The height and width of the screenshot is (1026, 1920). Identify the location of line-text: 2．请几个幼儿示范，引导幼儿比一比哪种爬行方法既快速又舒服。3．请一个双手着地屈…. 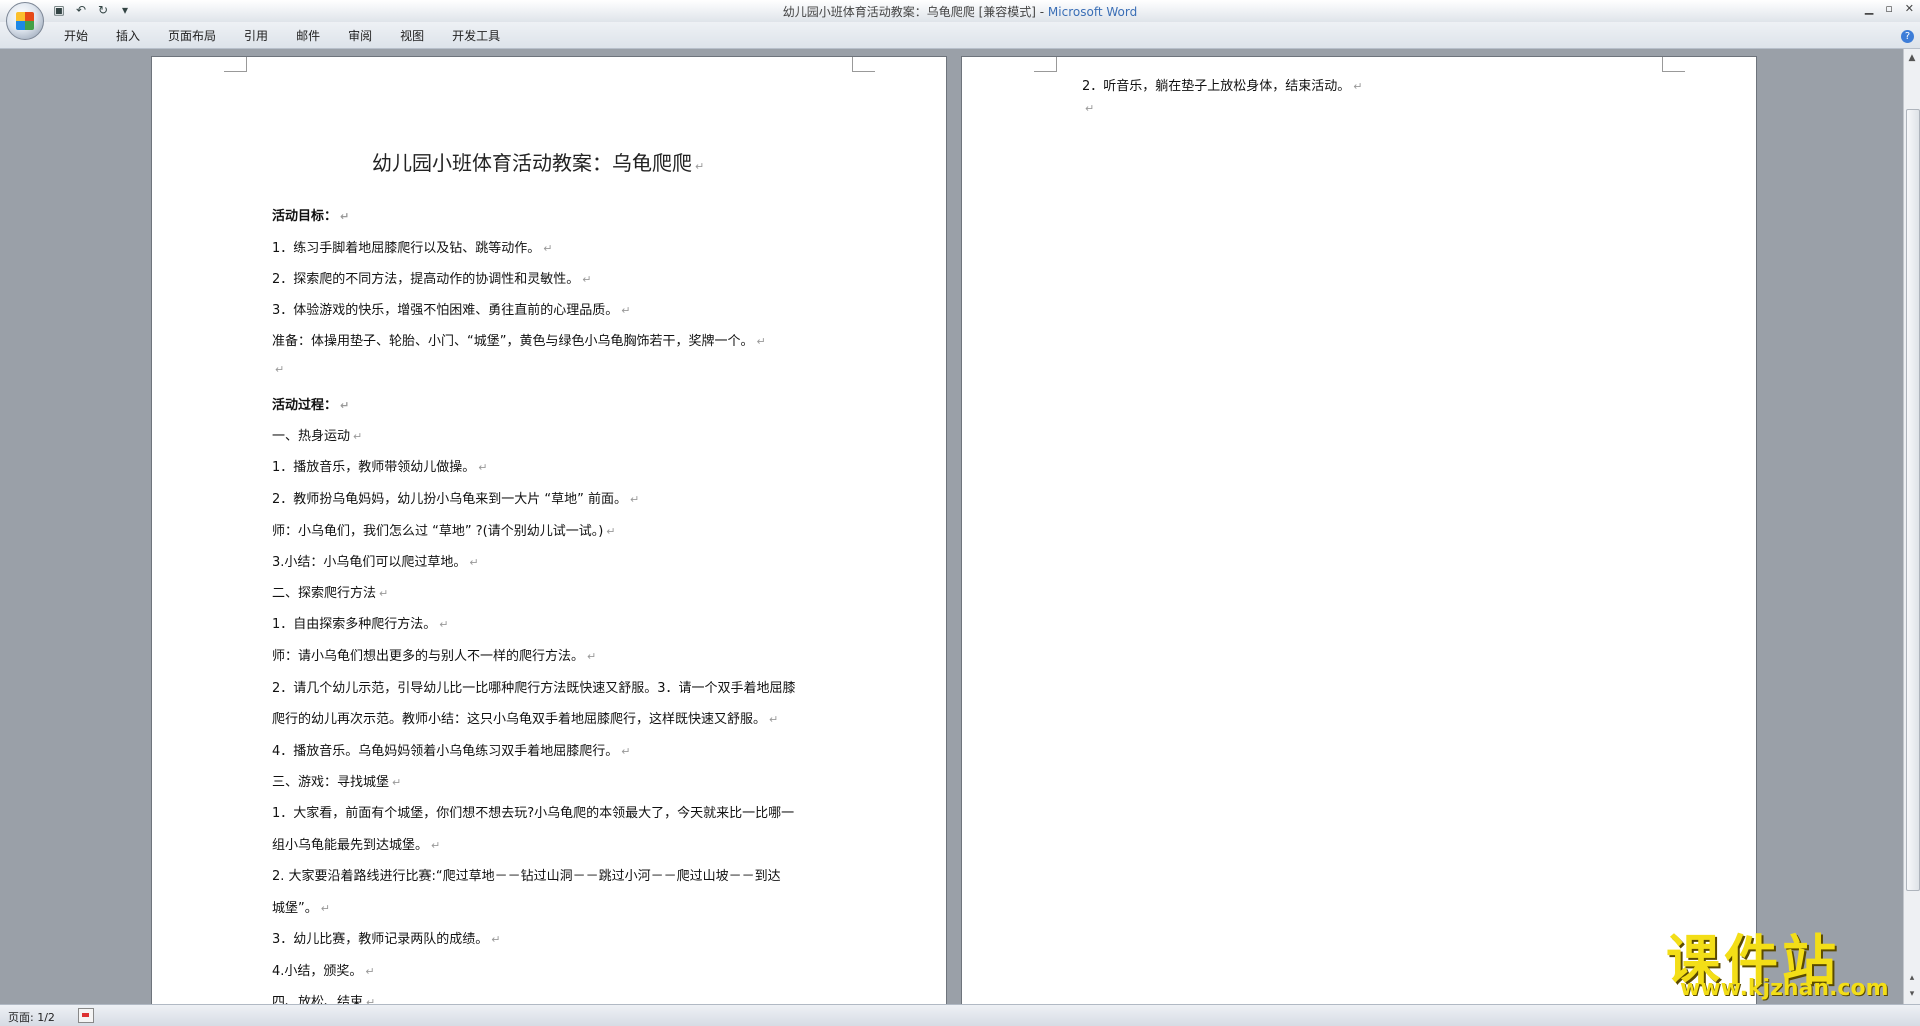
(534, 688).